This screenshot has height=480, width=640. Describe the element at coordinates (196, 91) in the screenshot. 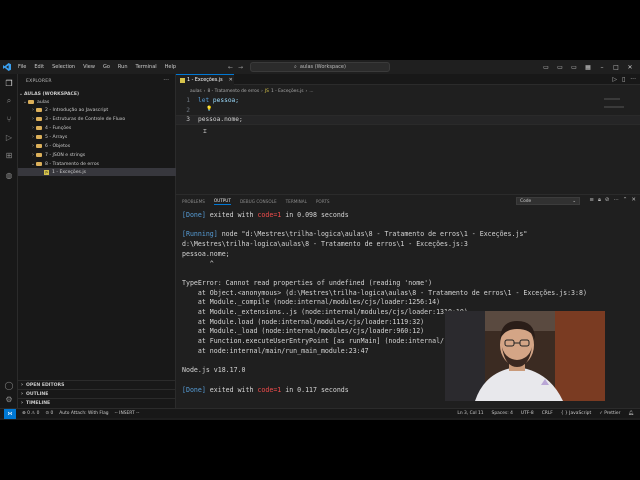

I see `breadcrumb-item: aulas` at that location.